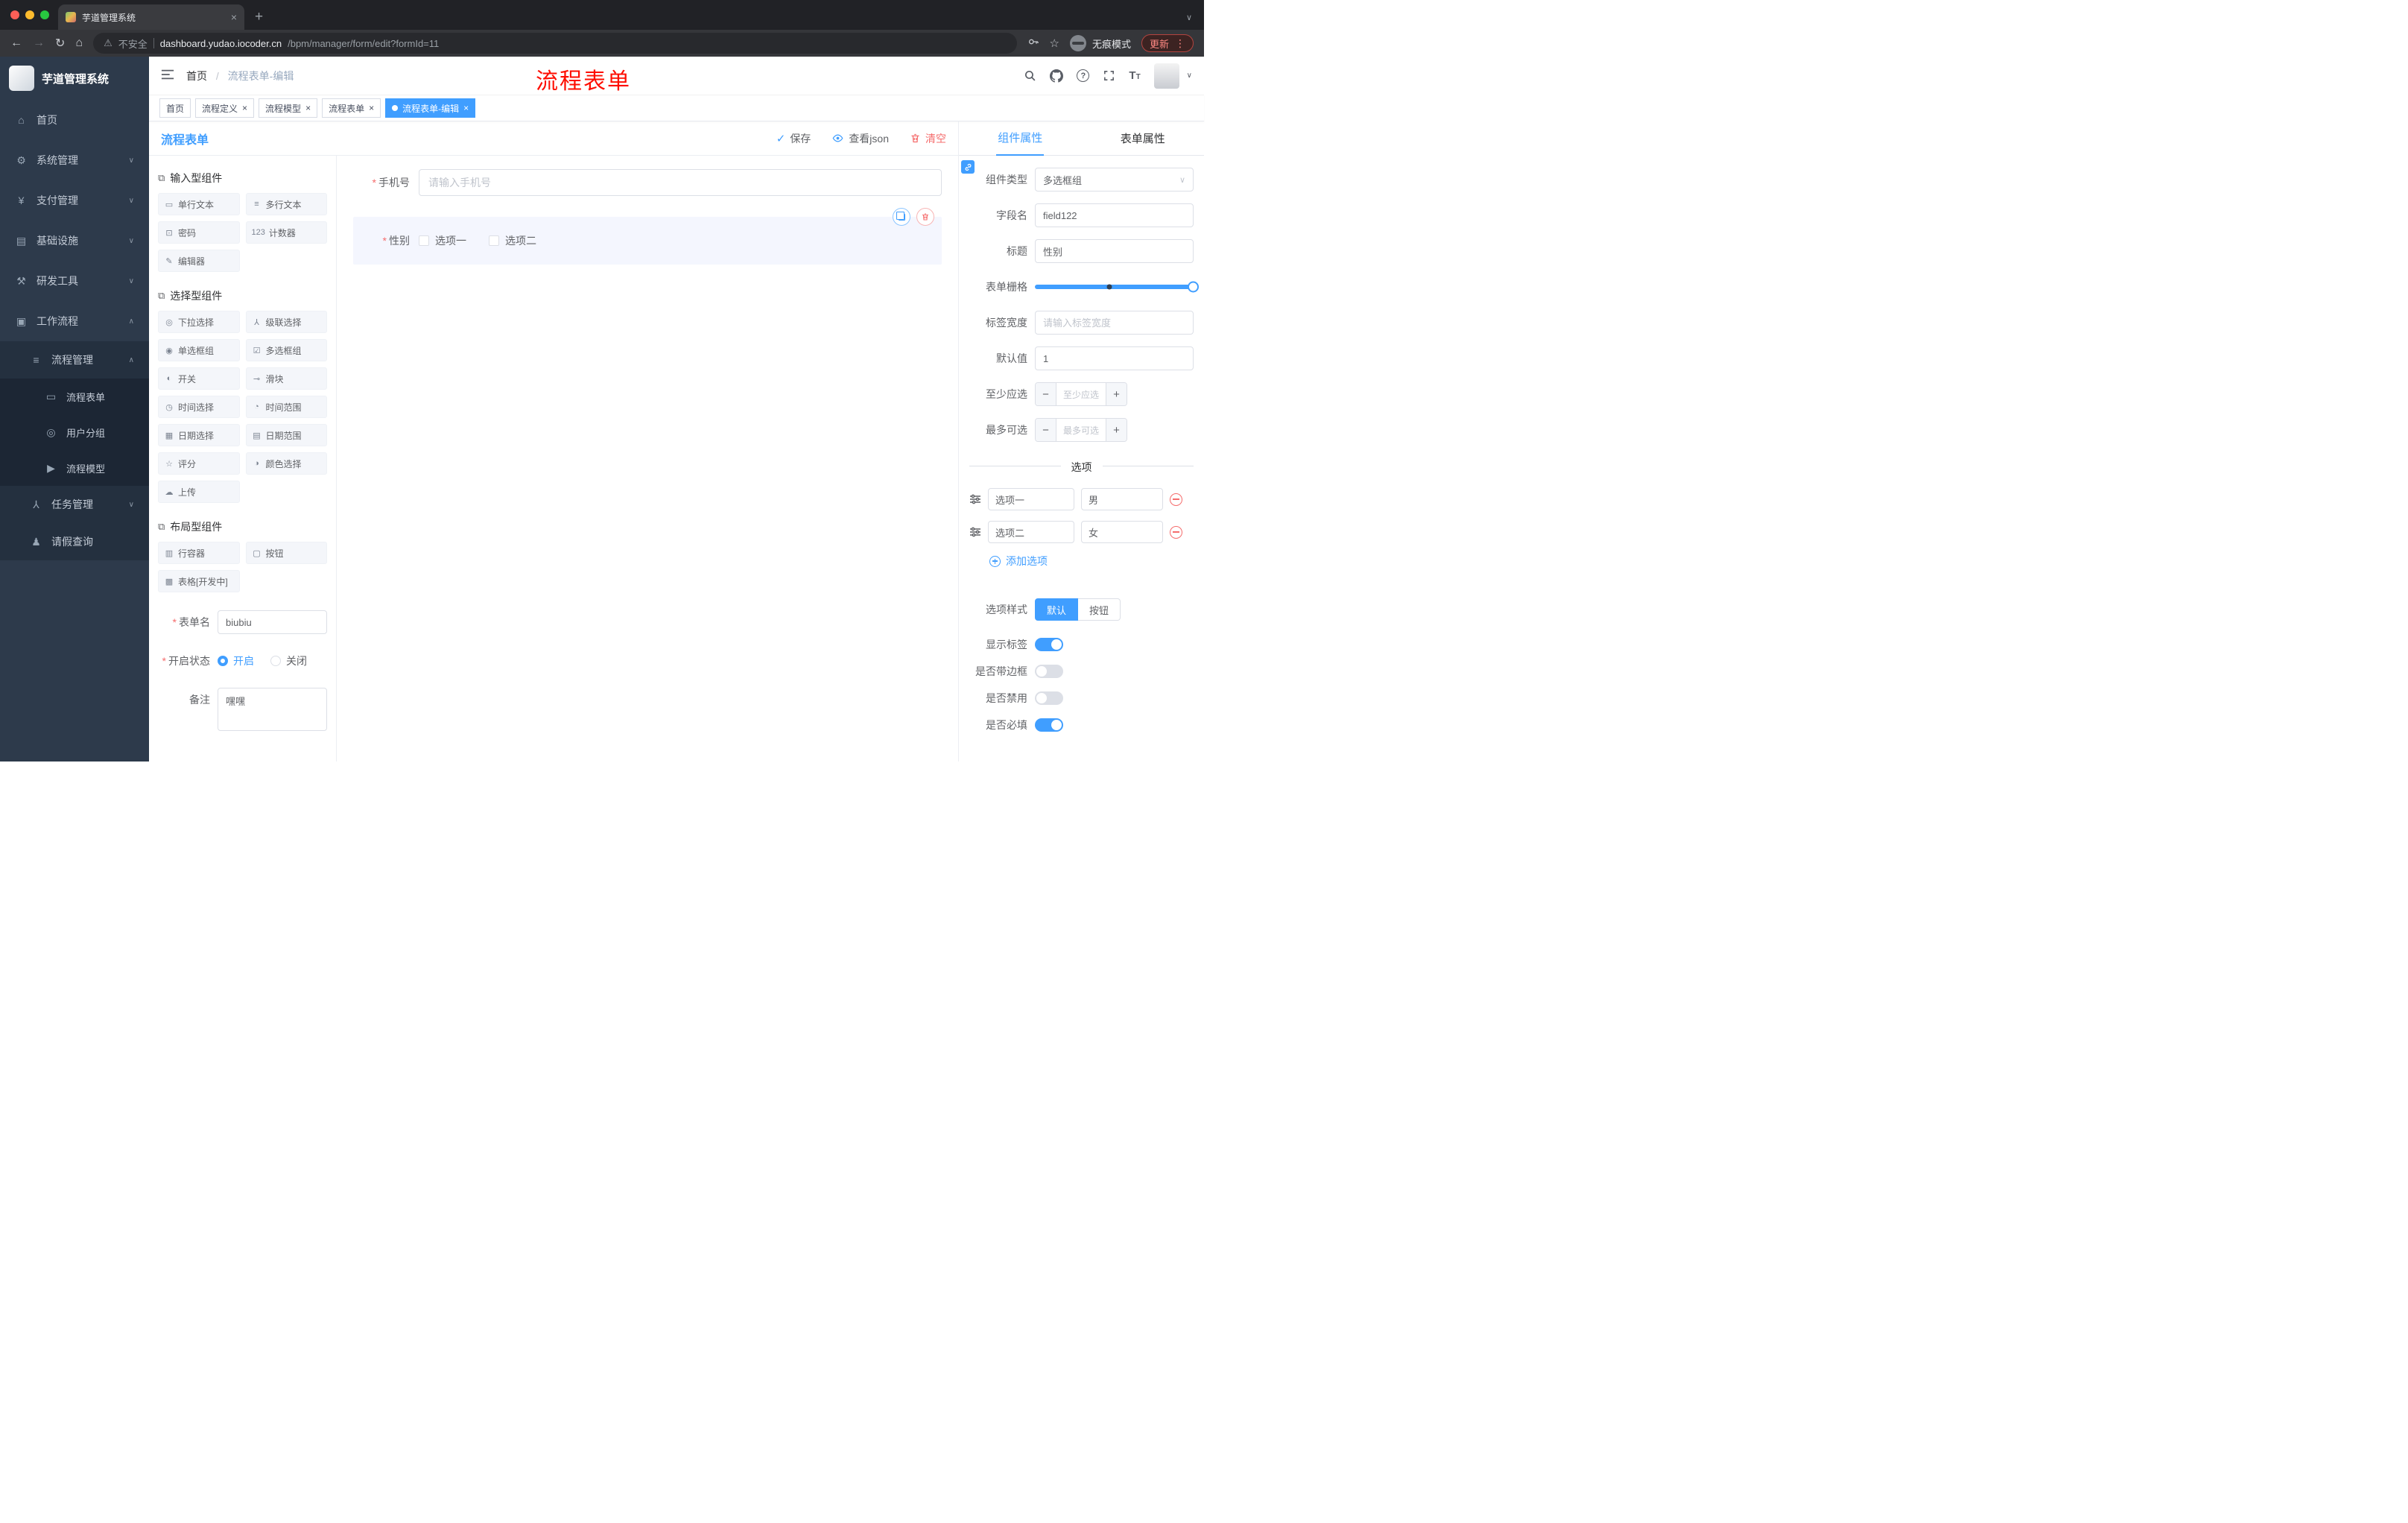 The width and height of the screenshot is (2408, 1523). What do you see at coordinates (74, 468) in the screenshot?
I see `sidebar-item-process-model: ▶ 流程模型` at bounding box center [74, 468].